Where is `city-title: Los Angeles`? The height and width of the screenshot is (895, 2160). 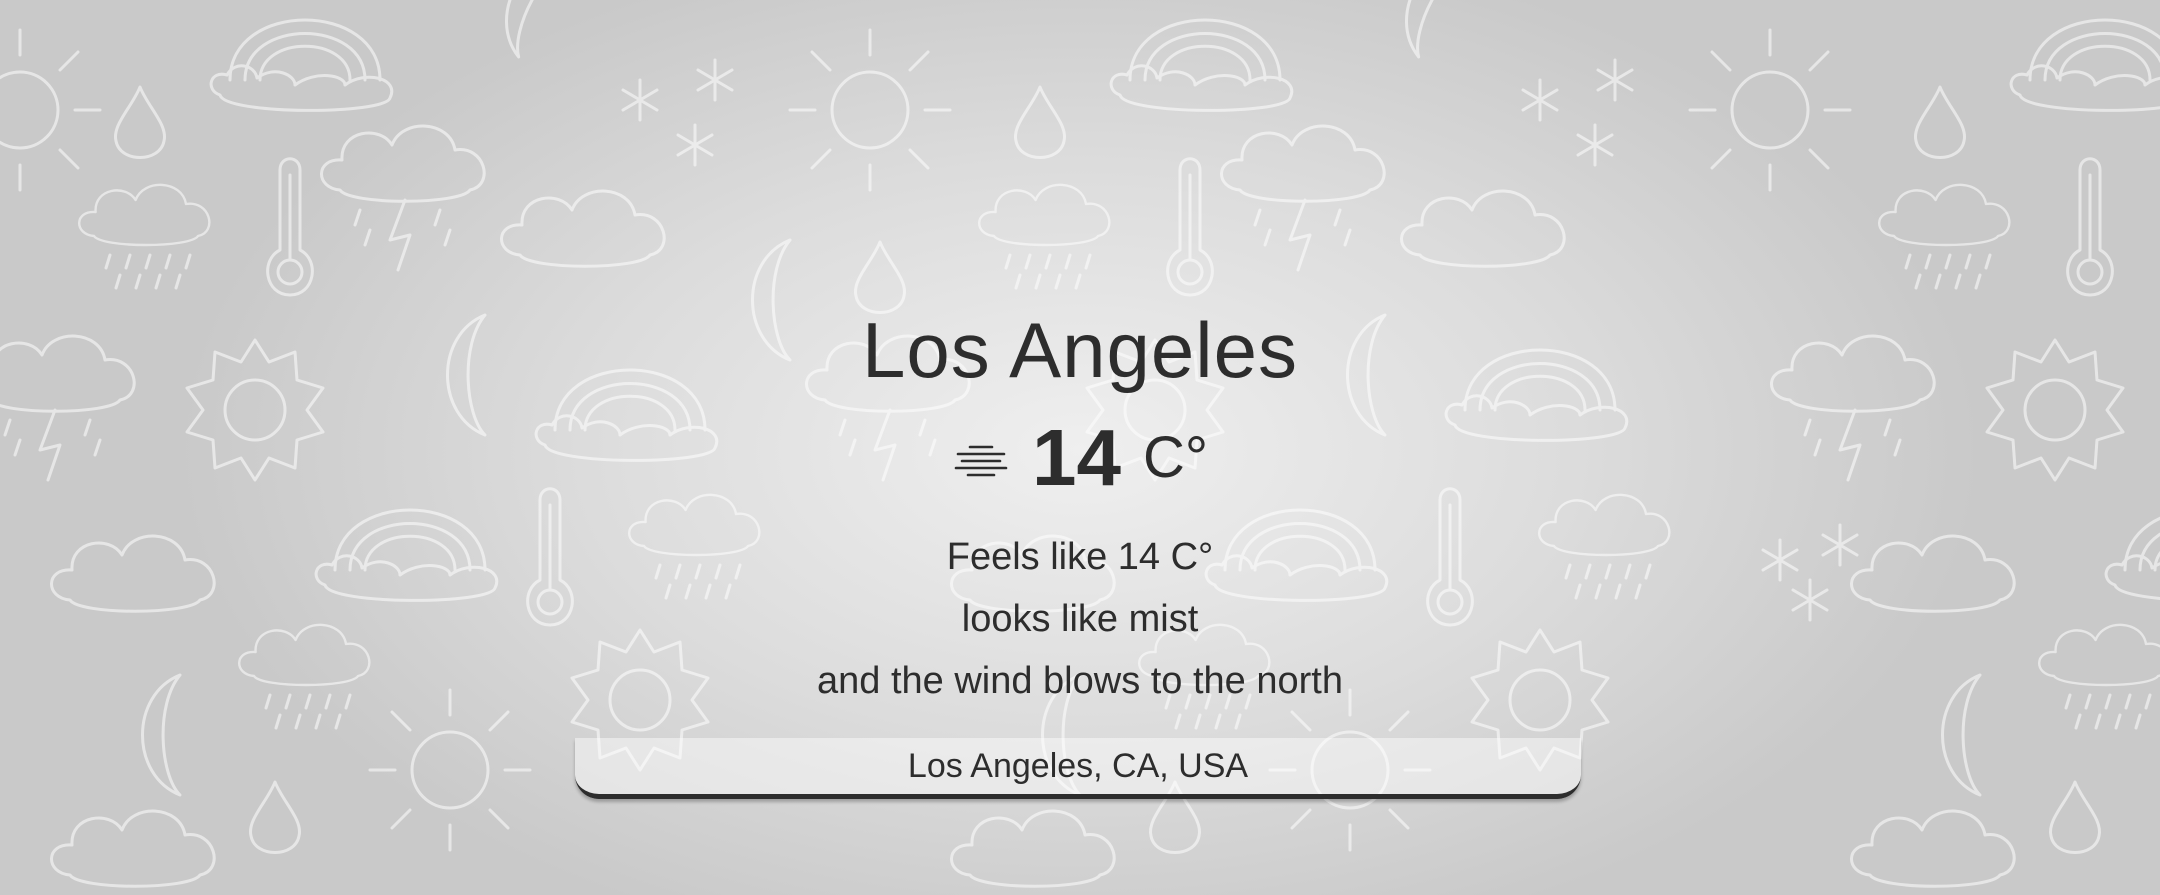
city-title: Los Angeles is located at coordinates (1079, 350).